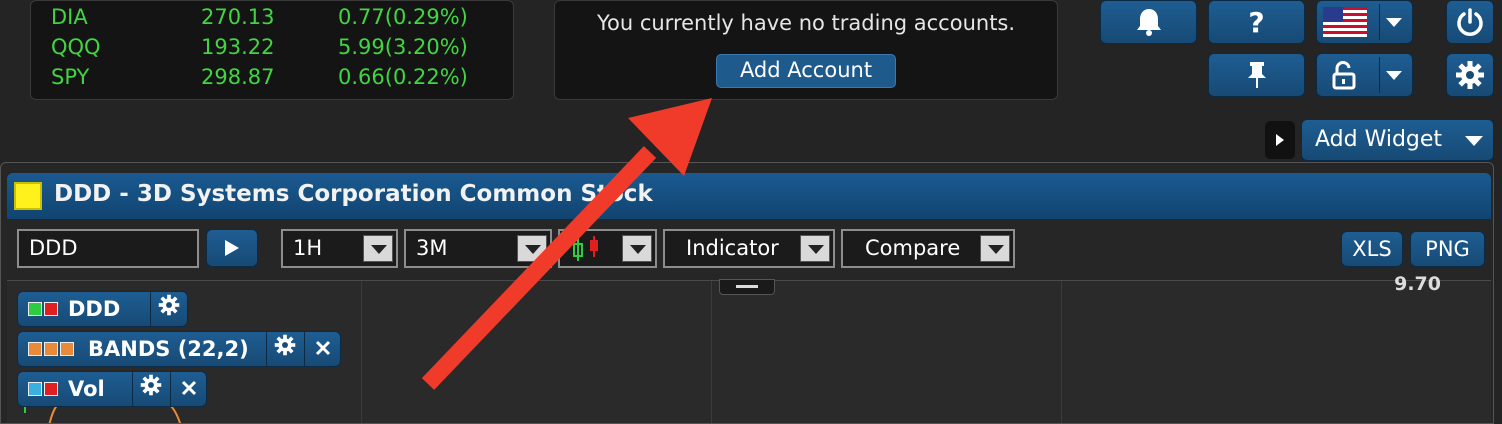 This screenshot has height=424, width=1502. What do you see at coordinates (587, 254) in the screenshot?
I see `candlestick-icon` at bounding box center [587, 254].